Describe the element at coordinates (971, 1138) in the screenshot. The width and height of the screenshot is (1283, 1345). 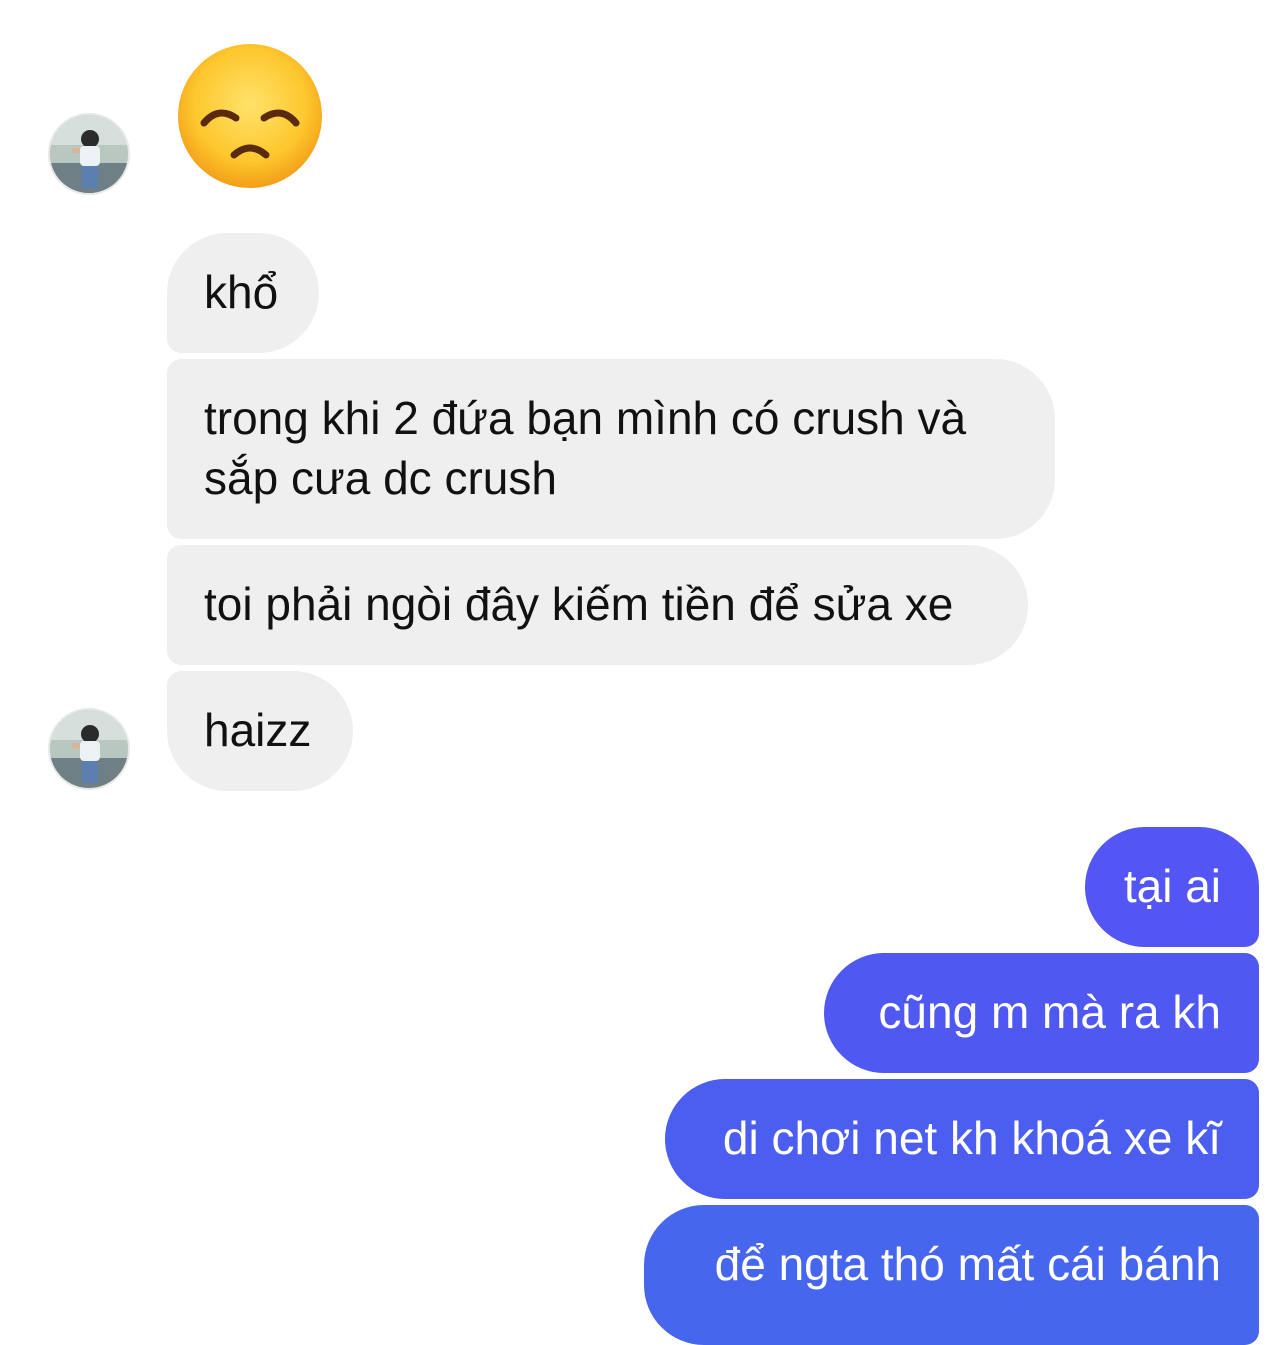
I see `message-text: di chơi net kh khoá xe kĩ` at that location.